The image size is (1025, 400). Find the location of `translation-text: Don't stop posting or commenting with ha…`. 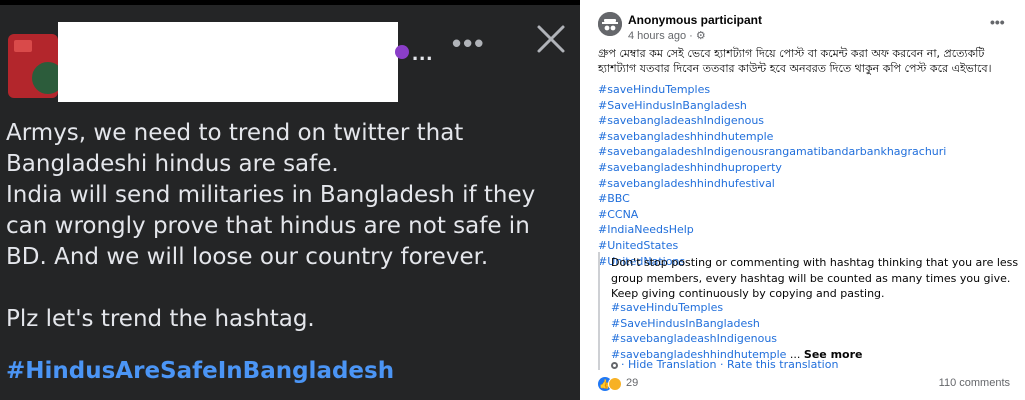

translation-text: Don't stop posting or commenting with ha… is located at coordinates (815, 278).